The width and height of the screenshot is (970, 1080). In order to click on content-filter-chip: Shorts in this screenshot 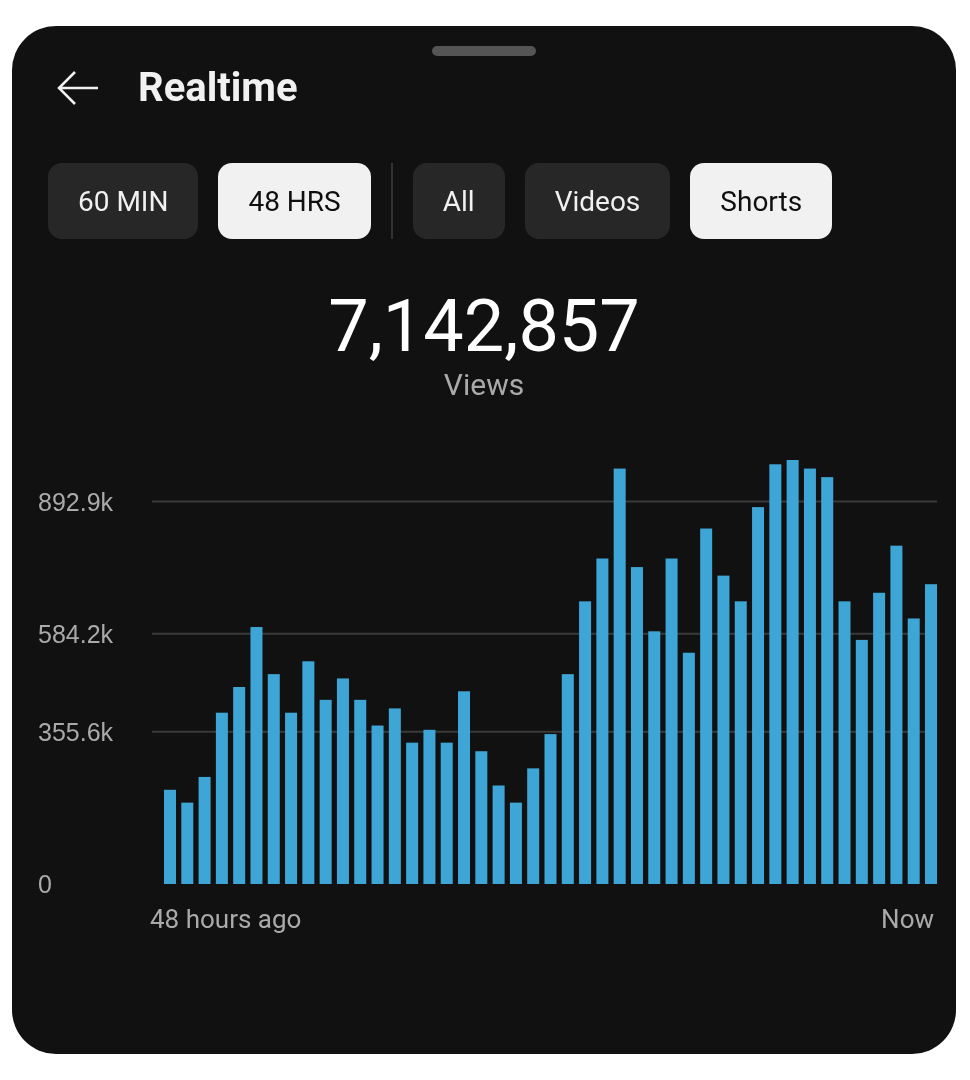, I will do `click(761, 201)`.